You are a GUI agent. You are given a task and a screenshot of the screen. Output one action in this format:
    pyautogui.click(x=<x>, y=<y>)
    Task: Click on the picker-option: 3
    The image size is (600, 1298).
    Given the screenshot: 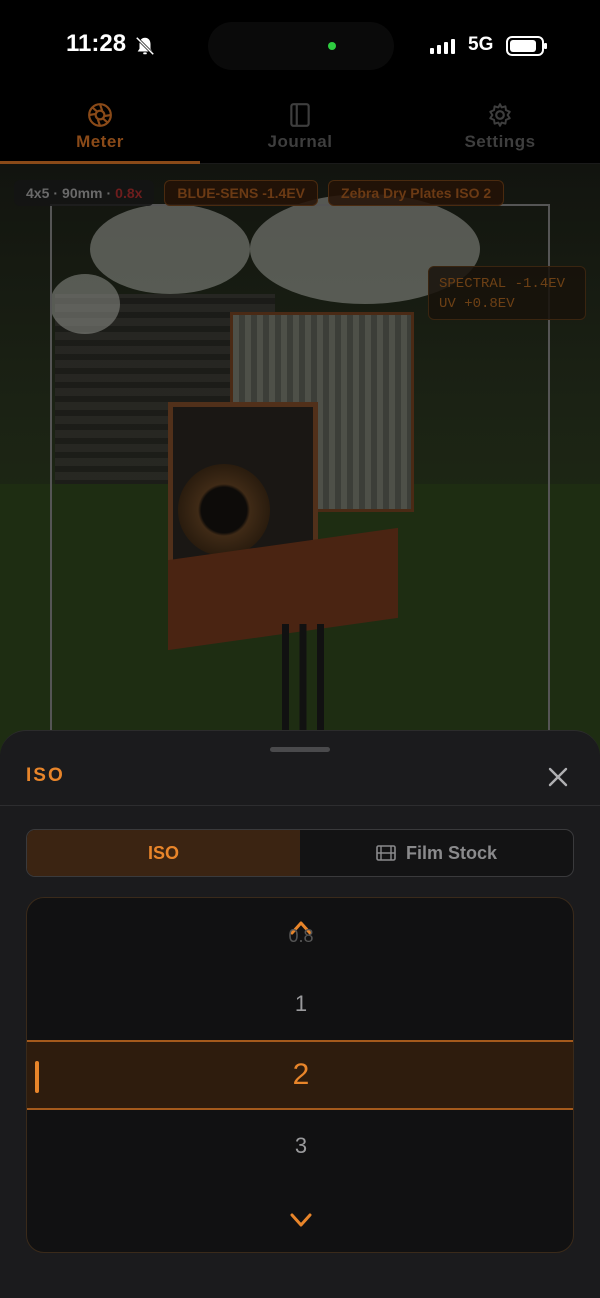 What is the action you would take?
    pyautogui.click(x=300, y=1146)
    